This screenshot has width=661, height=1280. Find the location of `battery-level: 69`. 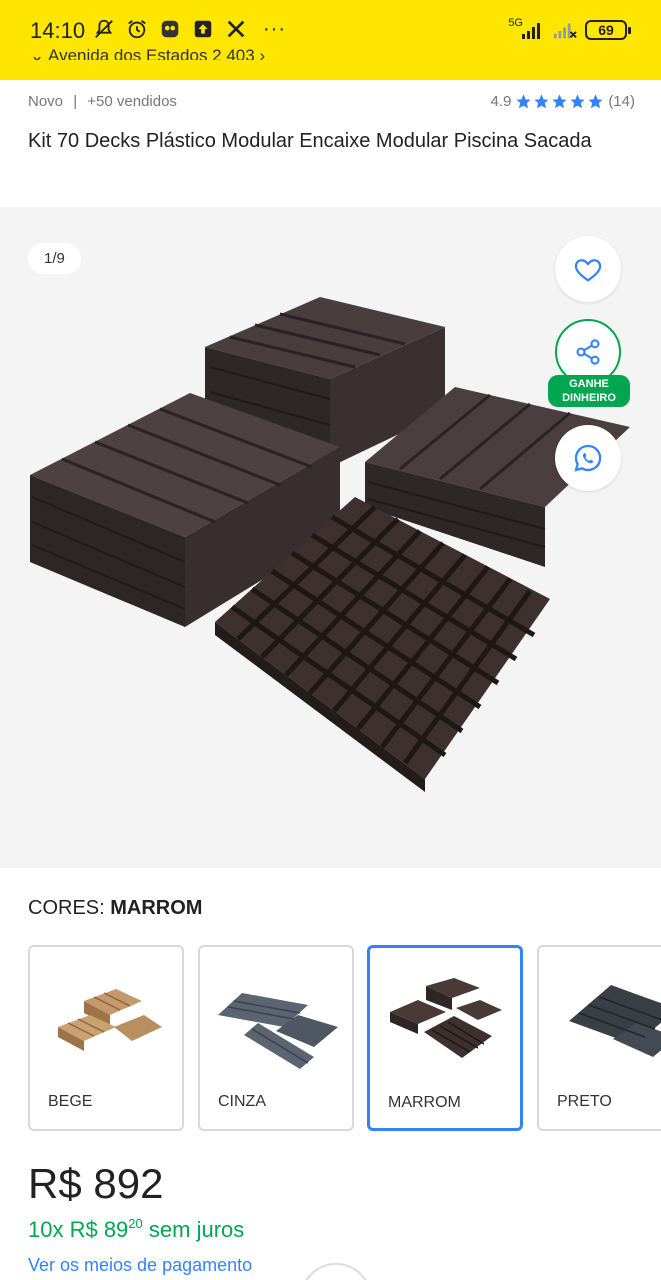

battery-level: 69 is located at coordinates (606, 30).